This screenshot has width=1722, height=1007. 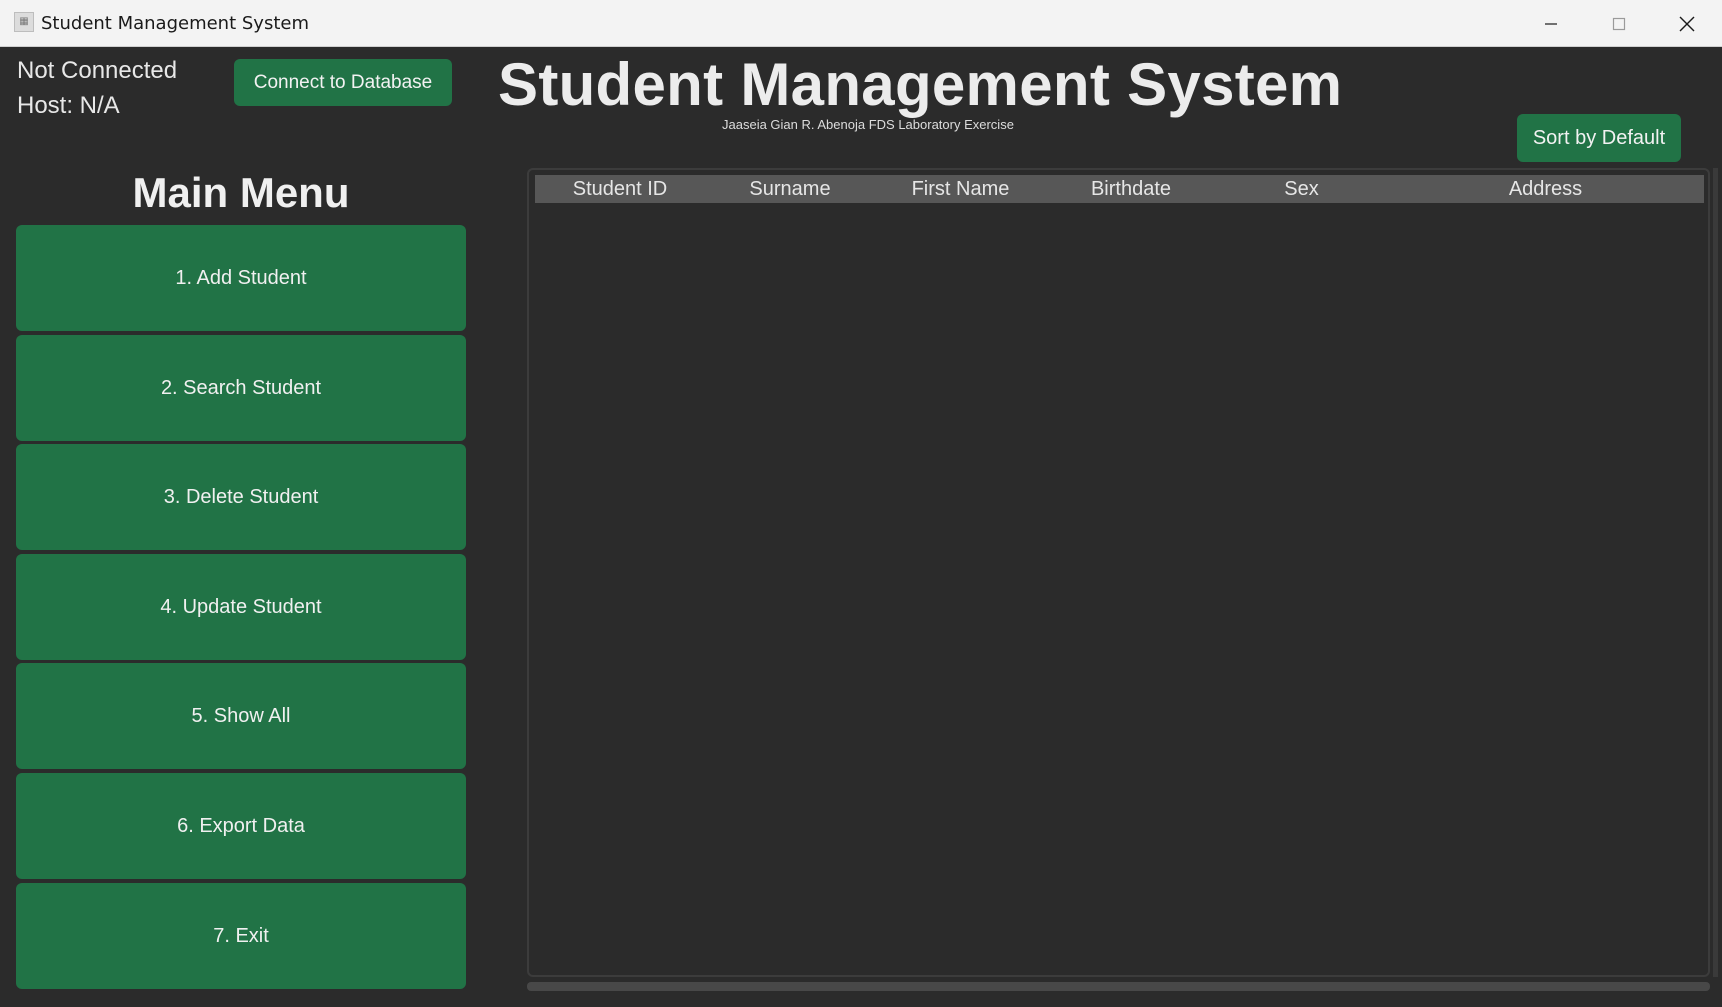 I want to click on window-titlebar: ▦ Student Management System, so click(x=861, y=23).